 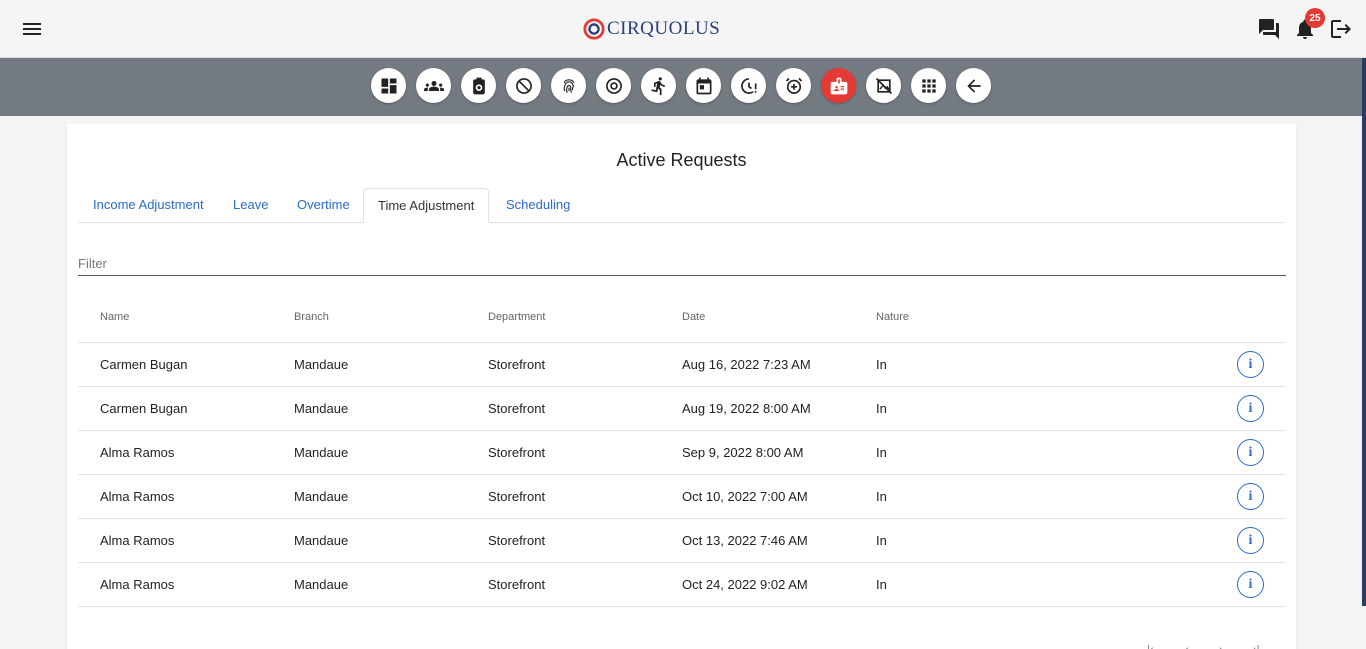 I want to click on top-bar: CIRQUOLUS 25, so click(x=683, y=29).